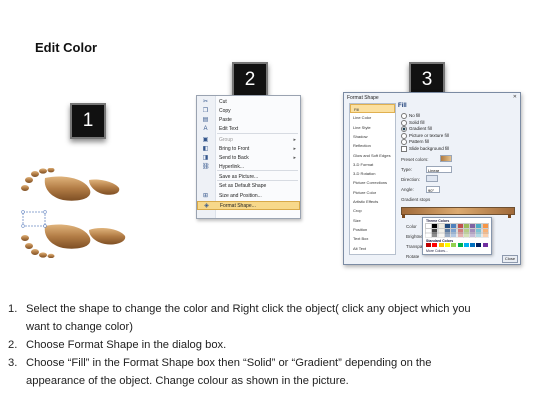 The width and height of the screenshot is (560, 420). What do you see at coordinates (372, 127) in the screenshot?
I see `category-line-style: Line Style` at bounding box center [372, 127].